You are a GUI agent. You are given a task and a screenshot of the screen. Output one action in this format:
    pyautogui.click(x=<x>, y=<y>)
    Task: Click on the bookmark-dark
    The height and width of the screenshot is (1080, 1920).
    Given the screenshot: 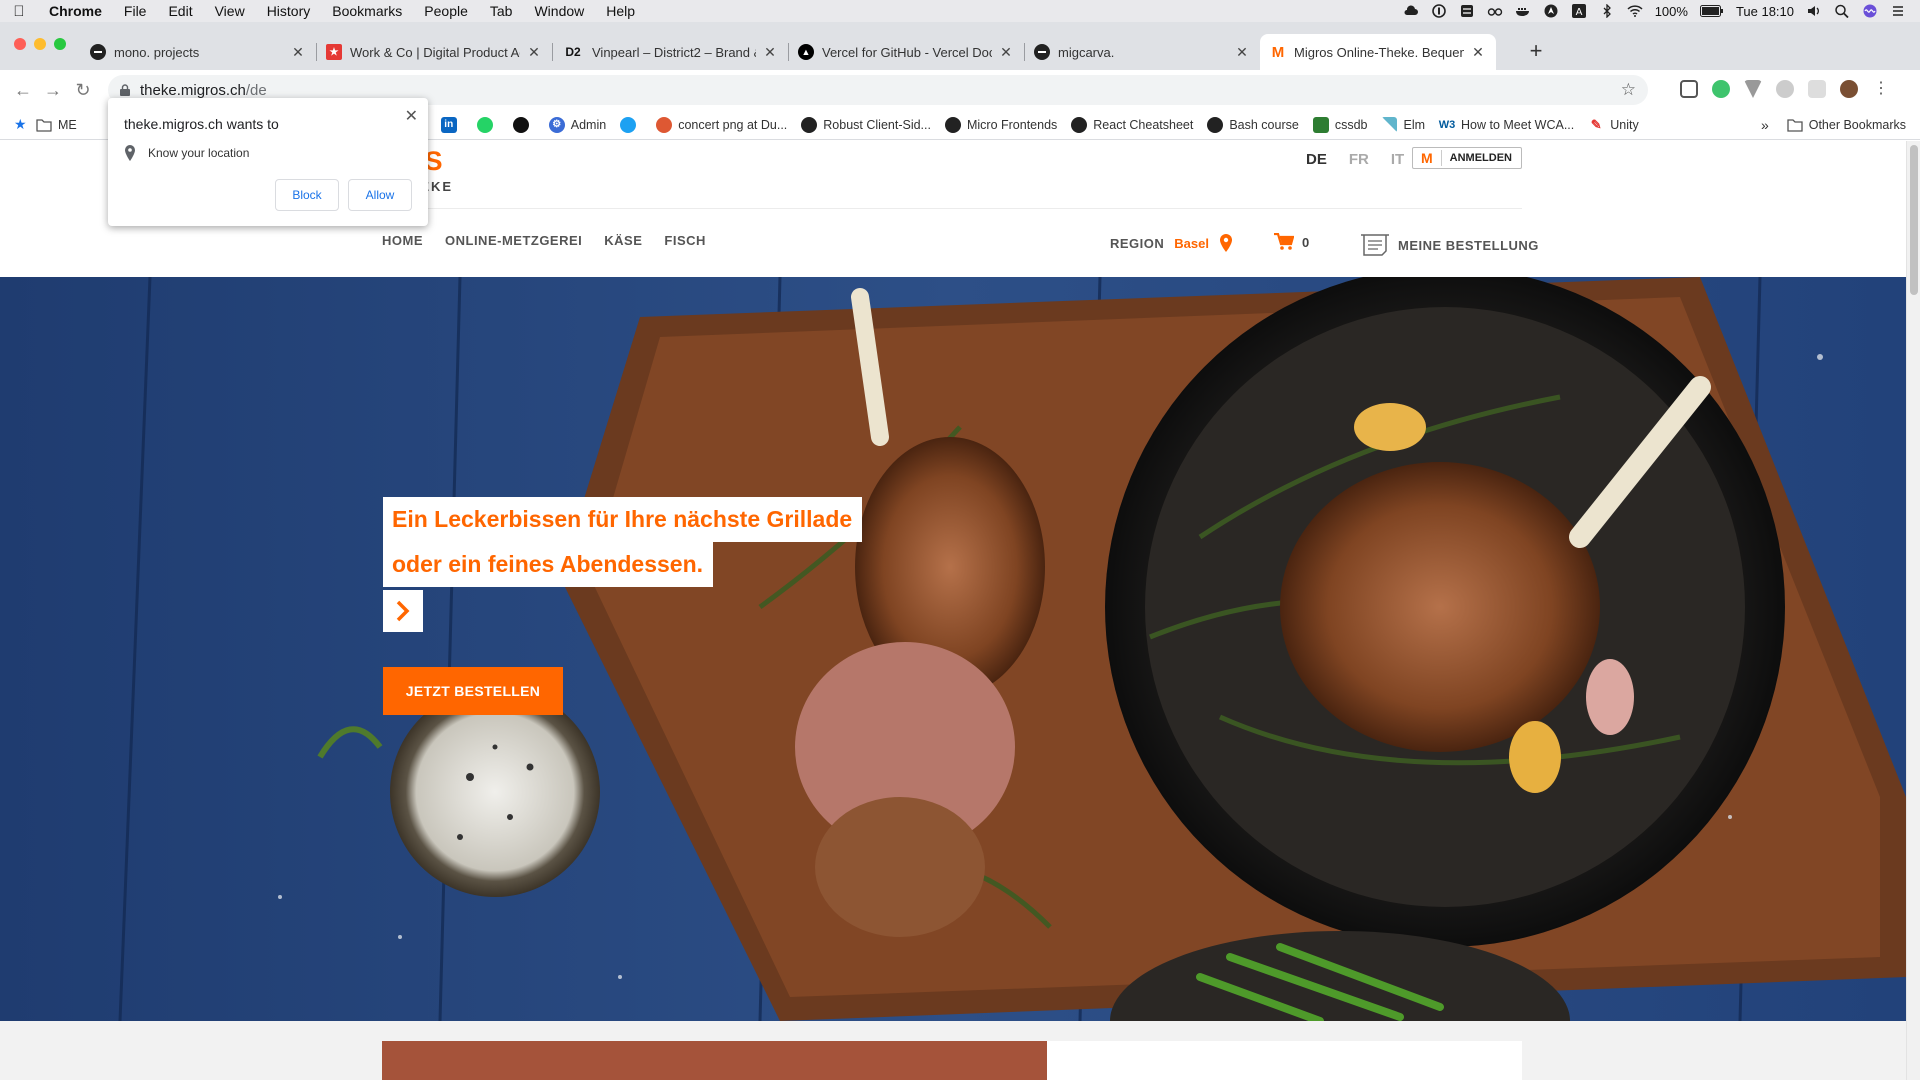 What is the action you would take?
    pyautogui.click(x=523, y=124)
    